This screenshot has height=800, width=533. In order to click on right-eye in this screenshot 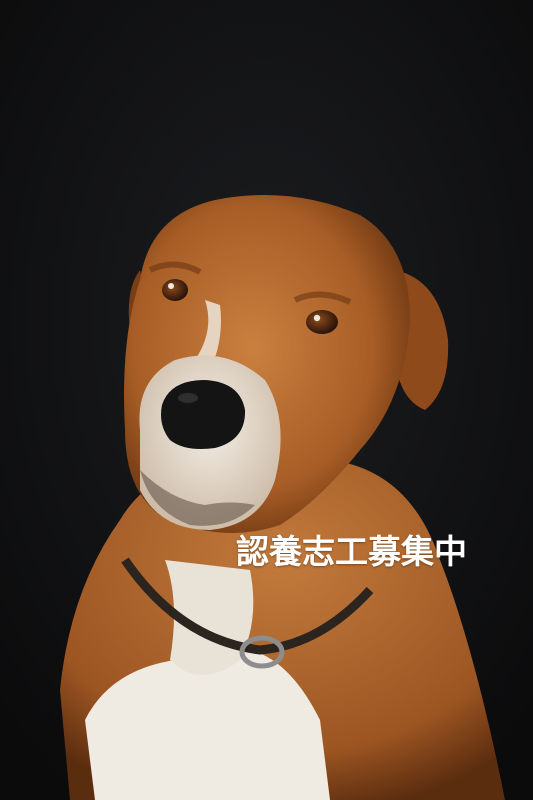, I will do `click(322, 322)`.